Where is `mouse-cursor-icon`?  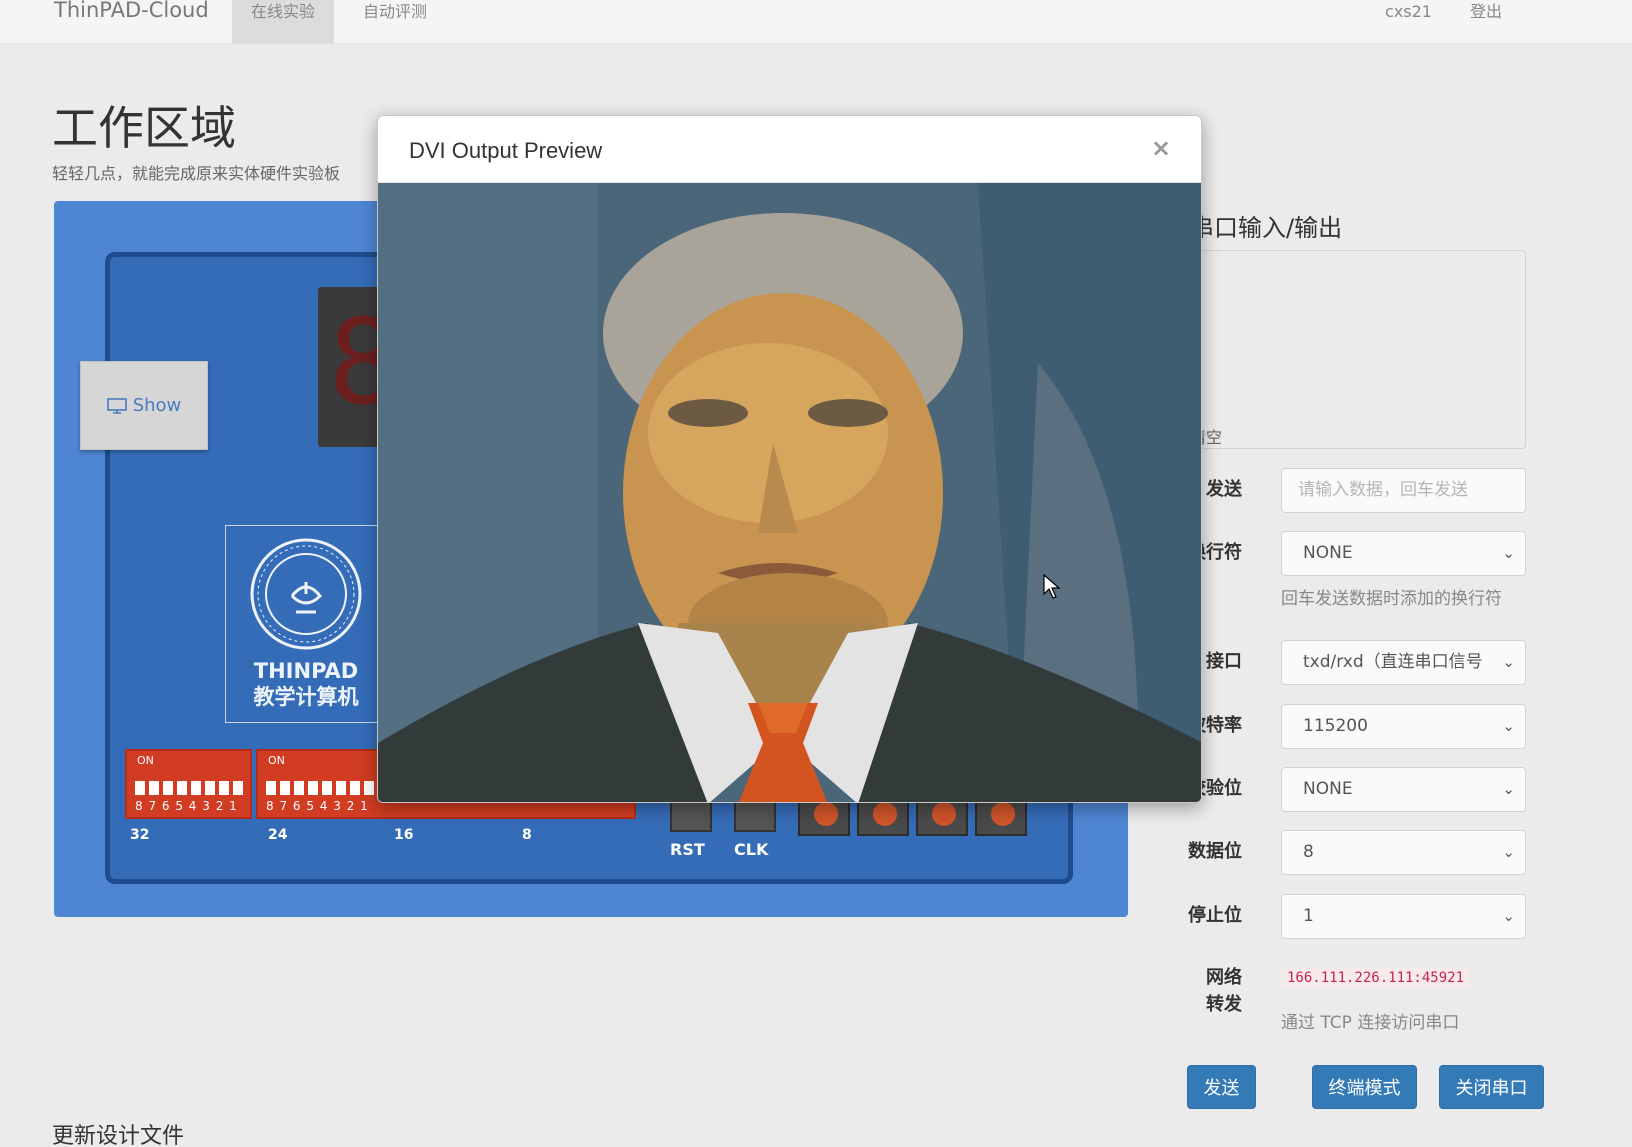 mouse-cursor-icon is located at coordinates (1052, 586).